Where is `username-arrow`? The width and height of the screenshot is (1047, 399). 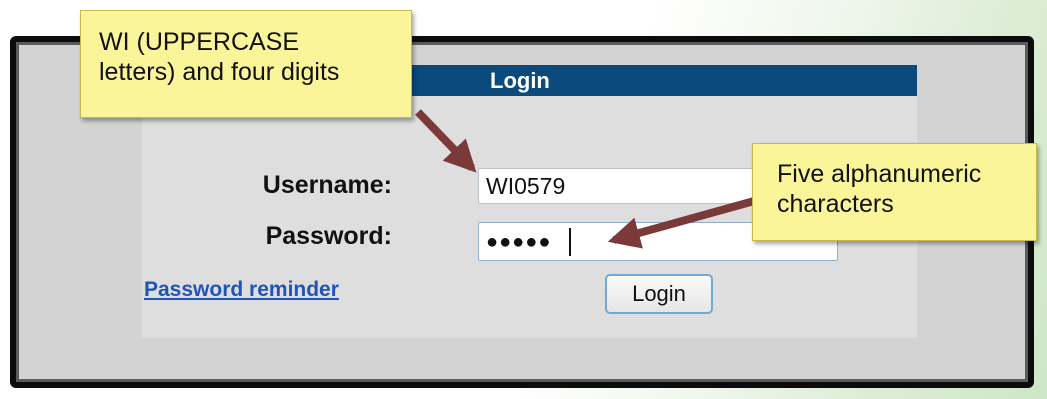
username-arrow is located at coordinates (446, 141).